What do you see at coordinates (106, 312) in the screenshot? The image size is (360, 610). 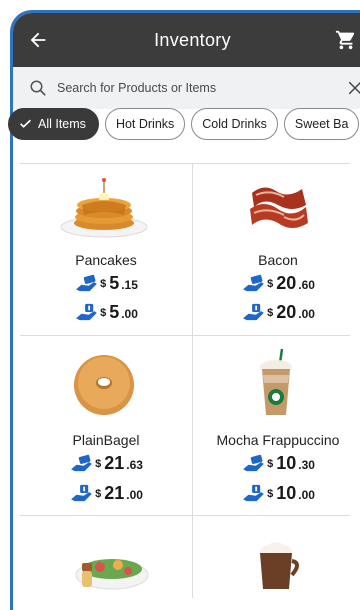 I see `cost-price: $5.00` at bounding box center [106, 312].